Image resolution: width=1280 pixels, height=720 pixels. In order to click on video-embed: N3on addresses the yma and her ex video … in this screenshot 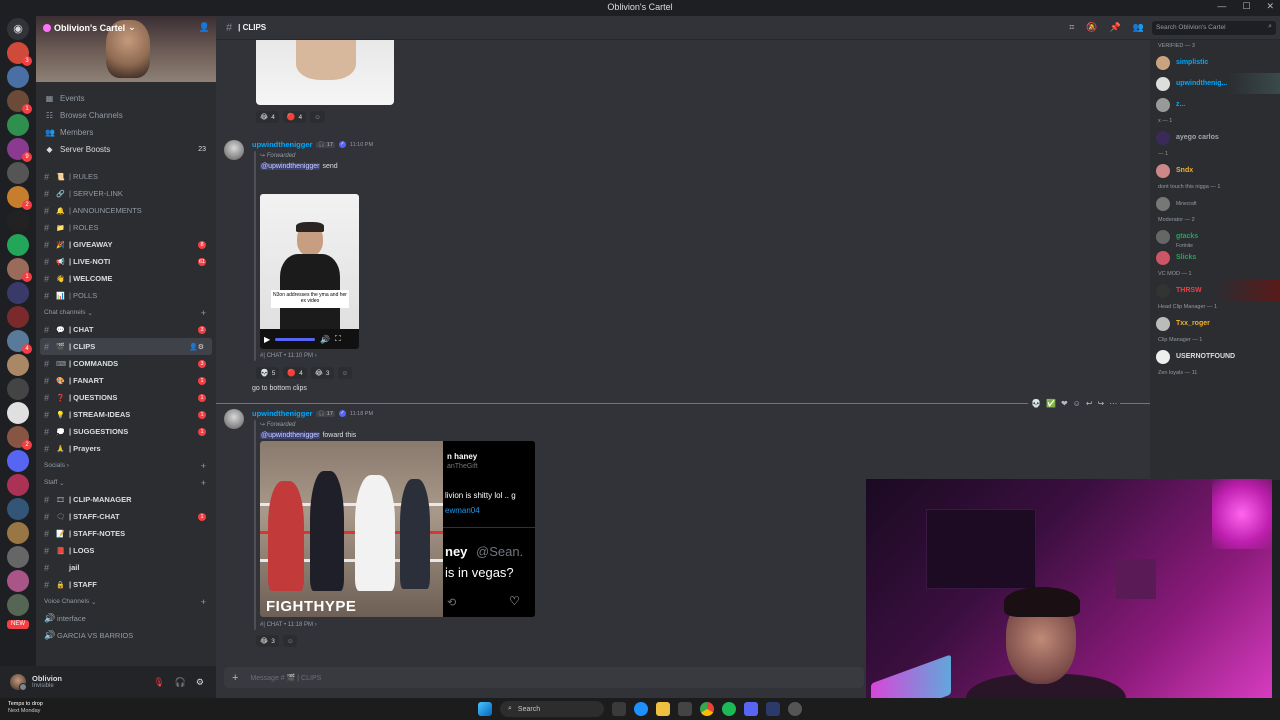, I will do `click(309, 271)`.